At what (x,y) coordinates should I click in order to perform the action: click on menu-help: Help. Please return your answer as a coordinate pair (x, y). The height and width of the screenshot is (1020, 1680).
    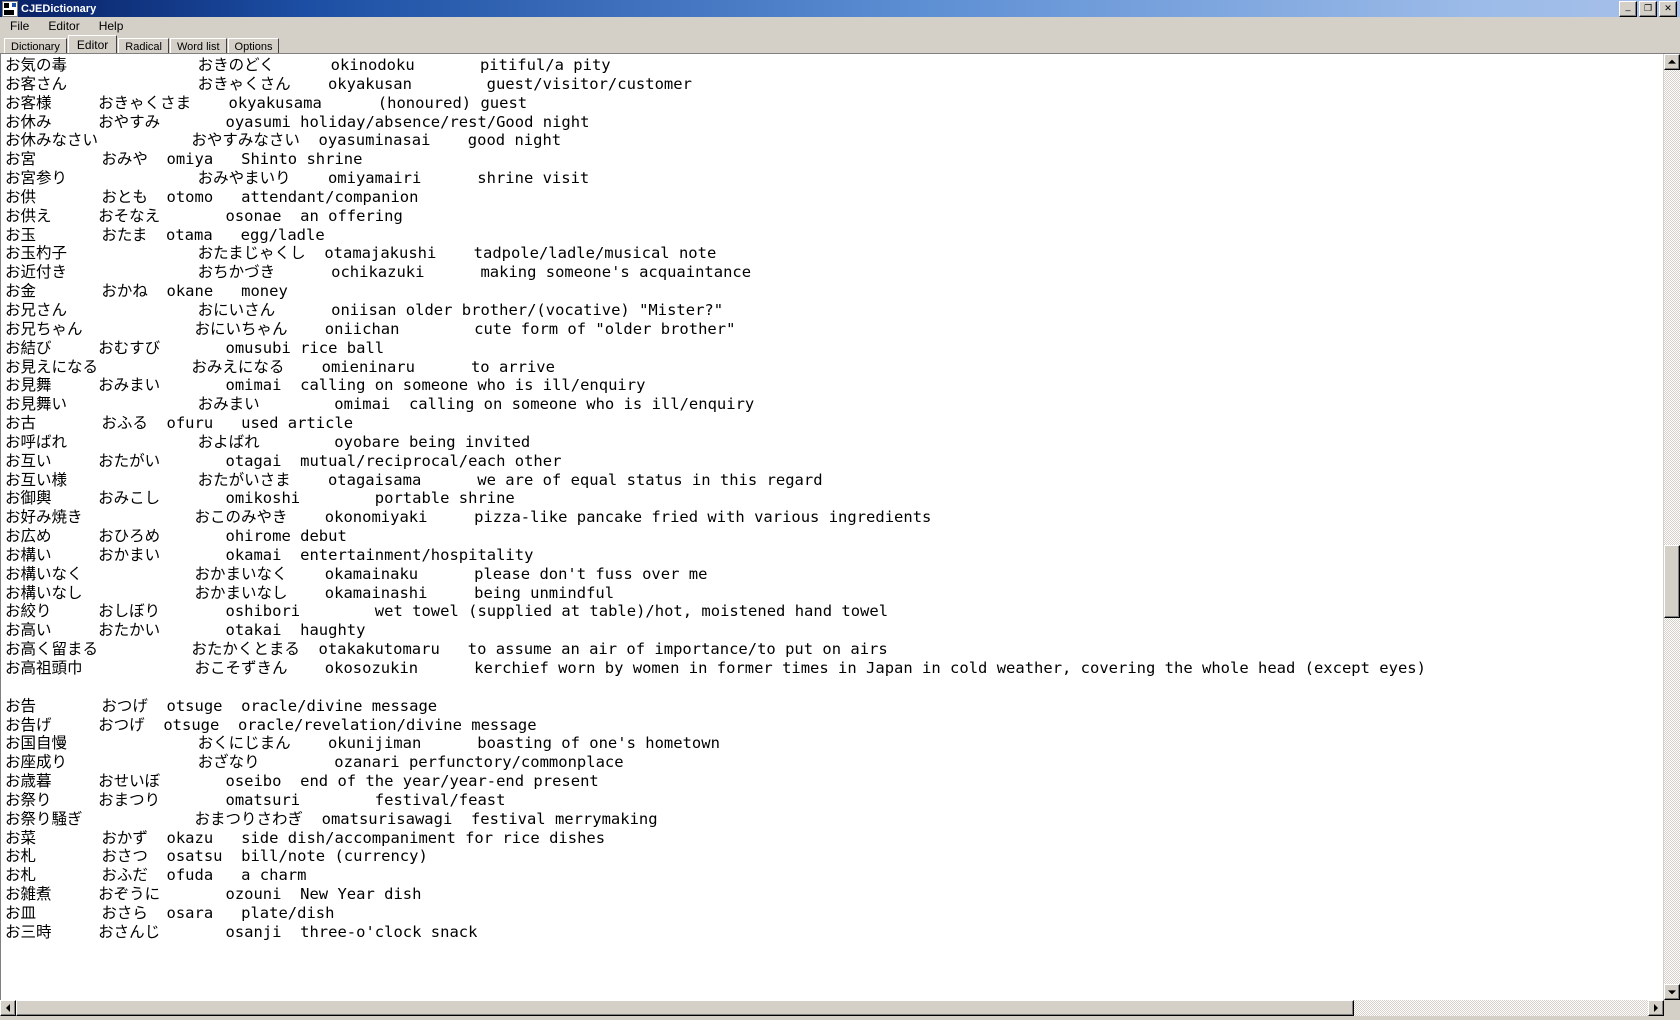
    Looking at the image, I should click on (114, 26).